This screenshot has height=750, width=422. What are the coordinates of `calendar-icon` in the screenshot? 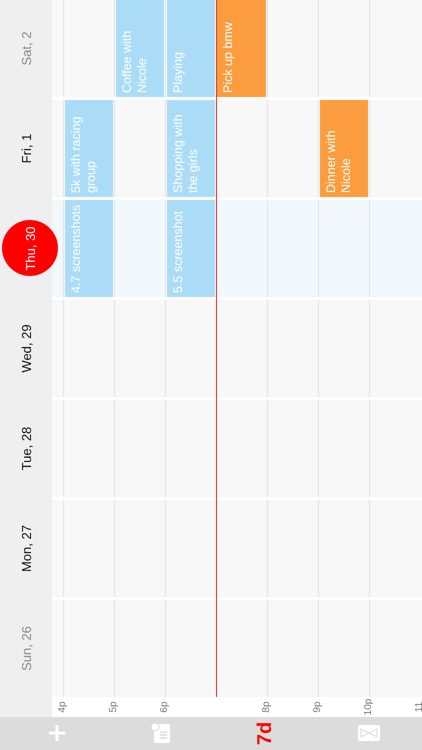 It's located at (161, 733).